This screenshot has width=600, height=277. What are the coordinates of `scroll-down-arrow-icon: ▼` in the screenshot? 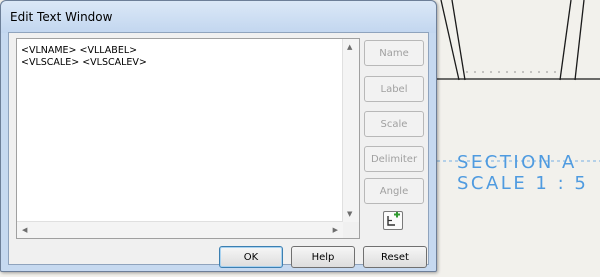 It's located at (349, 214).